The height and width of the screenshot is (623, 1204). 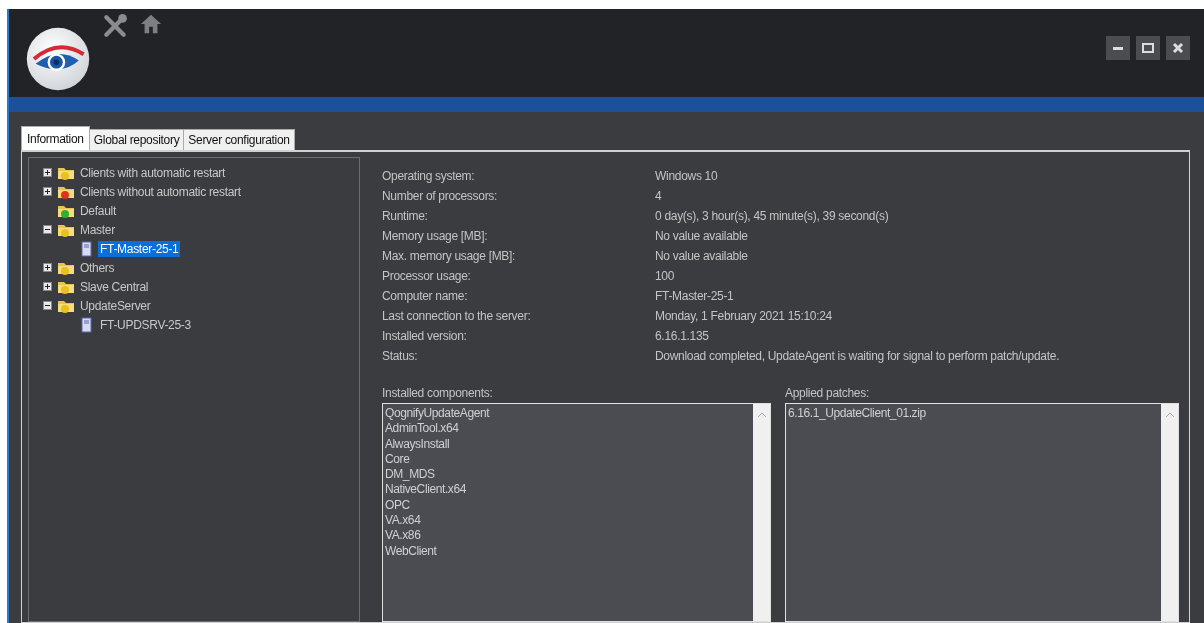 What do you see at coordinates (139, 248) in the screenshot?
I see `tree-item: FT-Master-25-1` at bounding box center [139, 248].